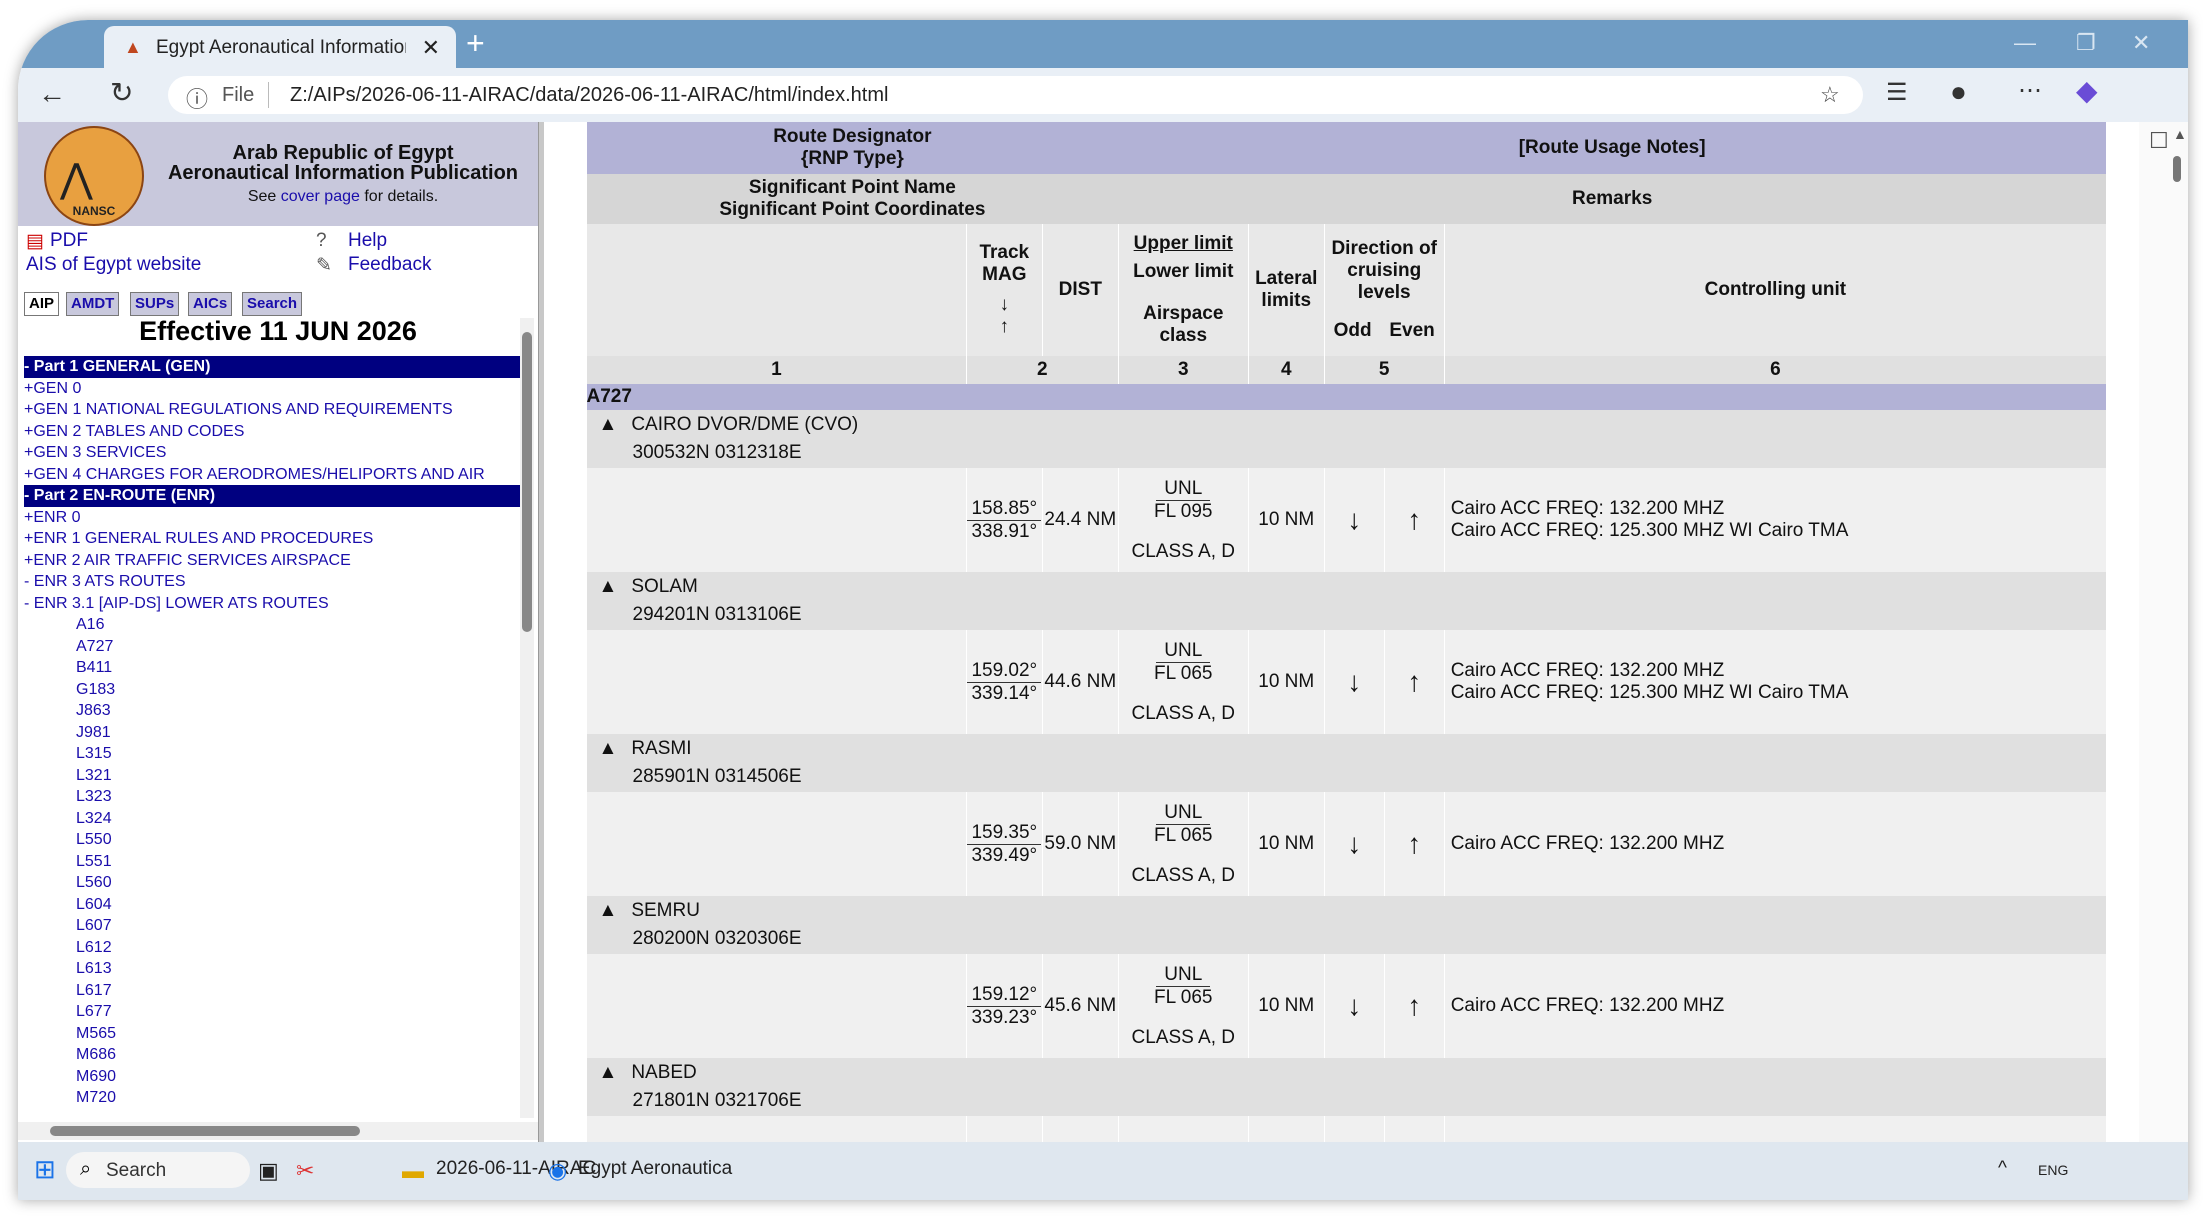 This screenshot has height=1218, width=2203. I want to click on left-horizontal-scrollbar, so click(278, 1131).